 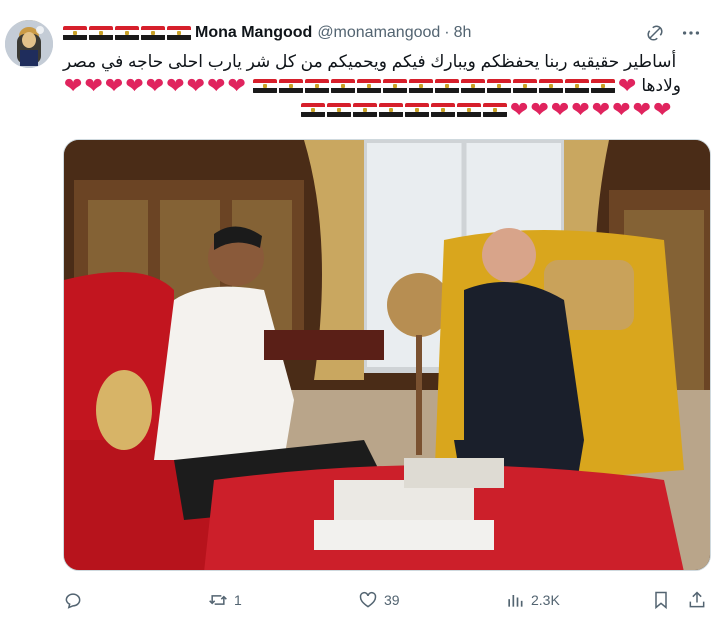 What do you see at coordinates (379, 600) in the screenshot?
I see `like-button: 39` at bounding box center [379, 600].